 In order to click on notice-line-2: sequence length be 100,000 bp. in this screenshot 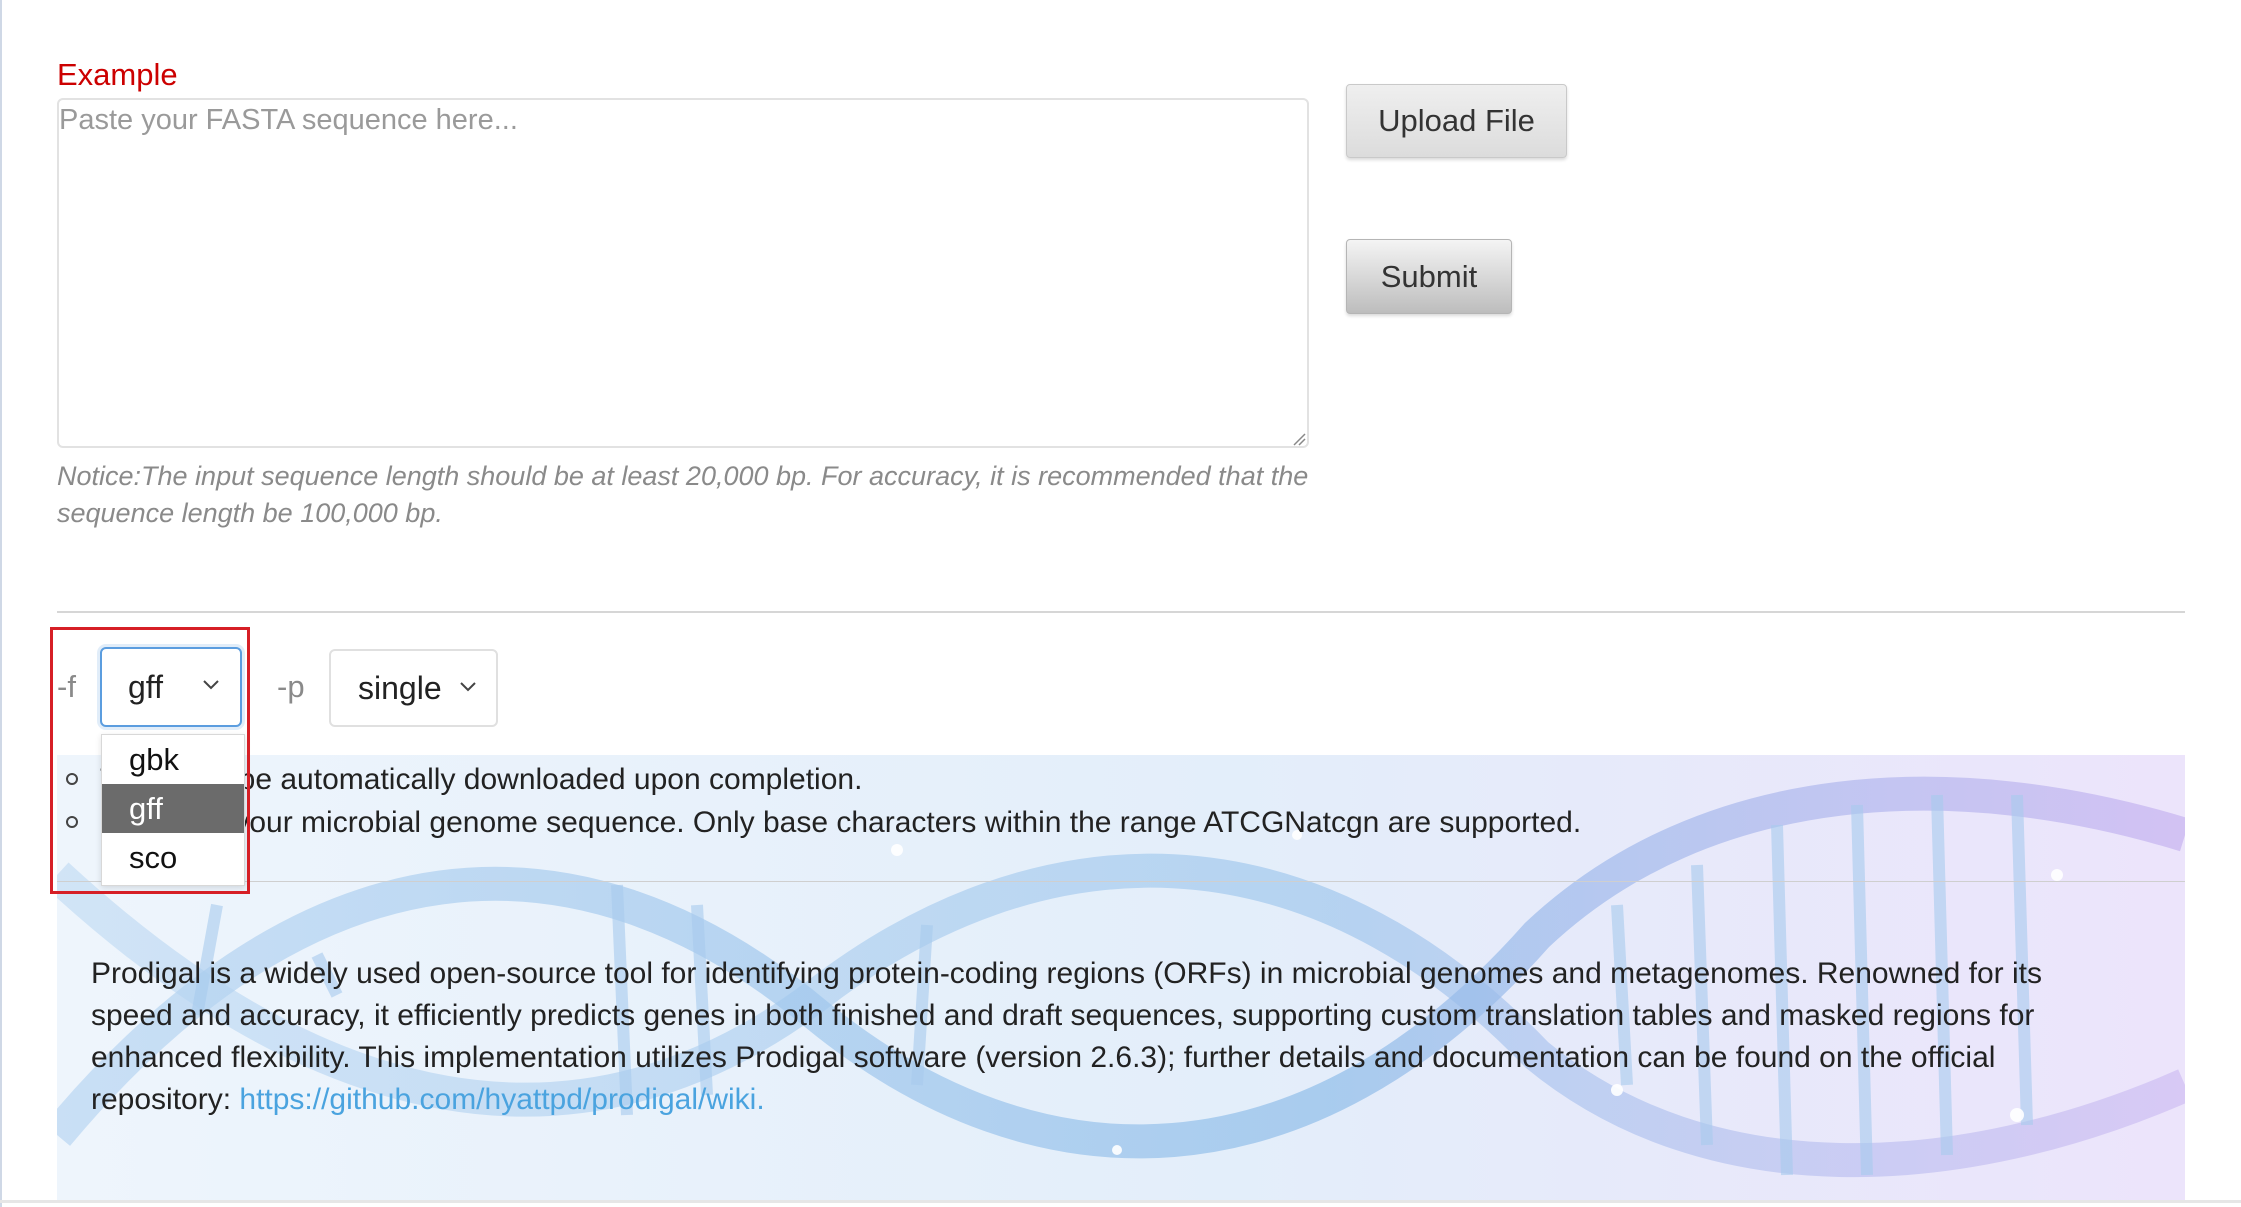, I will do `click(250, 513)`.